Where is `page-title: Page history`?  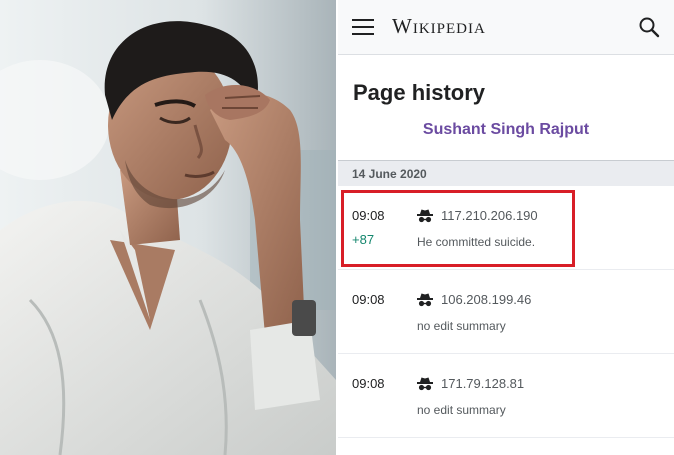
page-title: Page history is located at coordinates (419, 92).